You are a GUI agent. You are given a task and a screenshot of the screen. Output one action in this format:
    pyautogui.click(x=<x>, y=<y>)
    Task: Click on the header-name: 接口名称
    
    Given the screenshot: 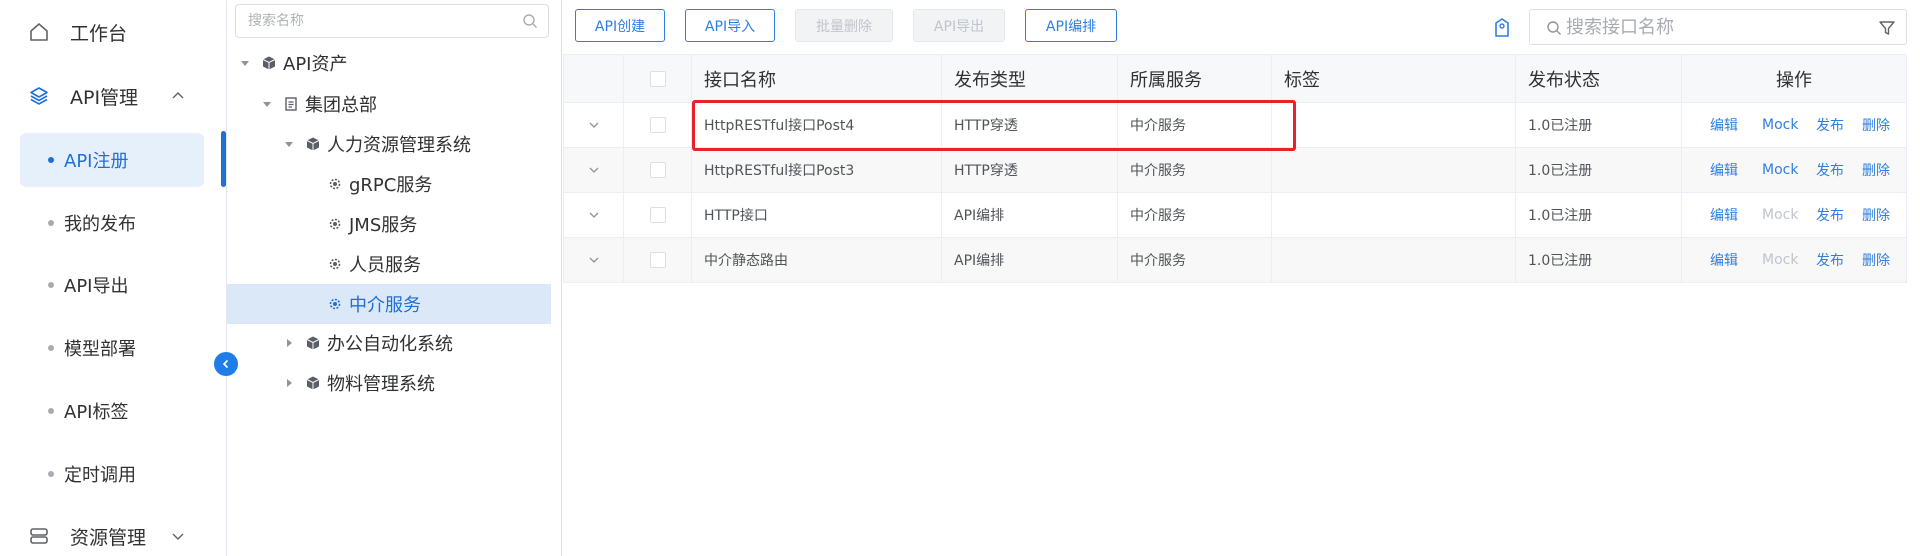 What is the action you would take?
    pyautogui.click(x=817, y=78)
    